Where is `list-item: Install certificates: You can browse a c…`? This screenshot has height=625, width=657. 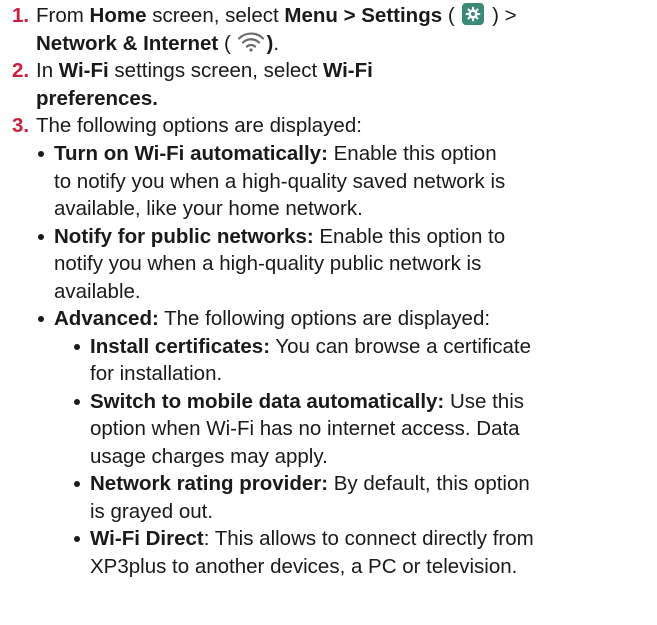
list-item: Install certificates: You can browse a c… is located at coordinates (362, 360).